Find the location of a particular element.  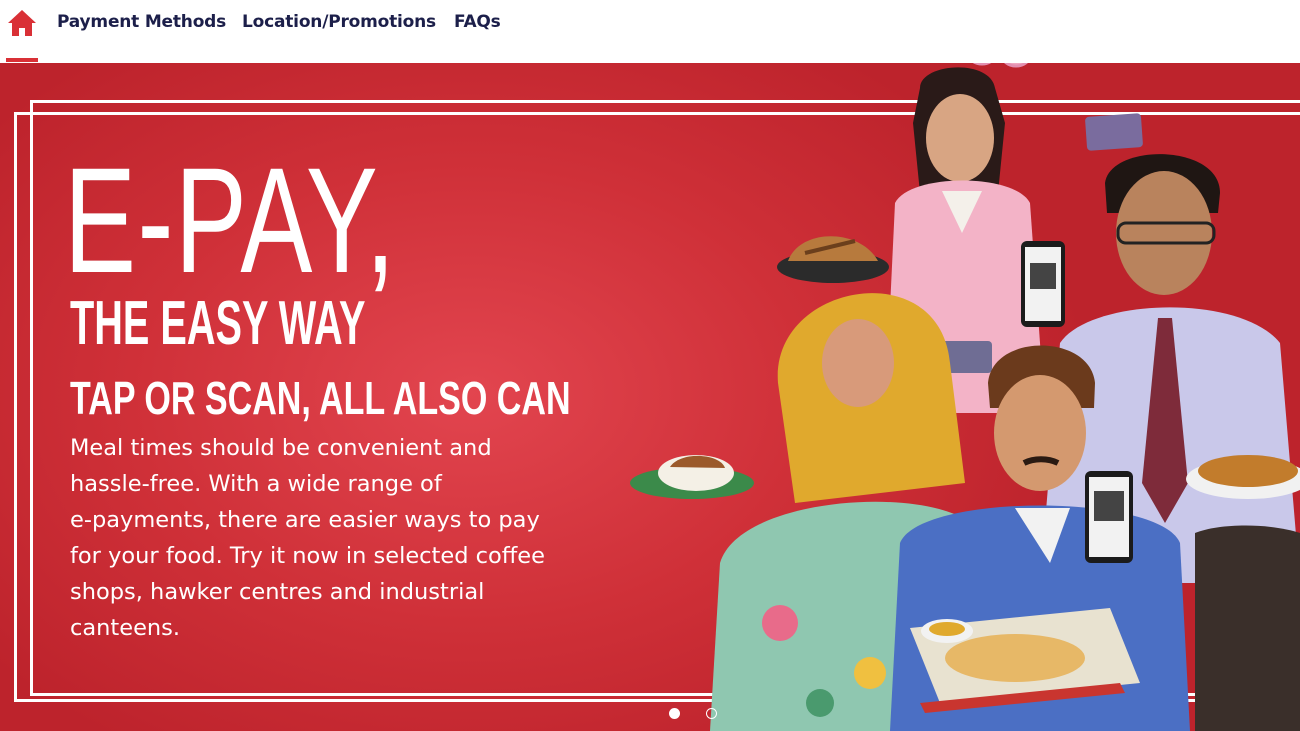

hero-subtitle: TAP OR SCAN, ALL ALSO CAN is located at coordinates (320, 398).